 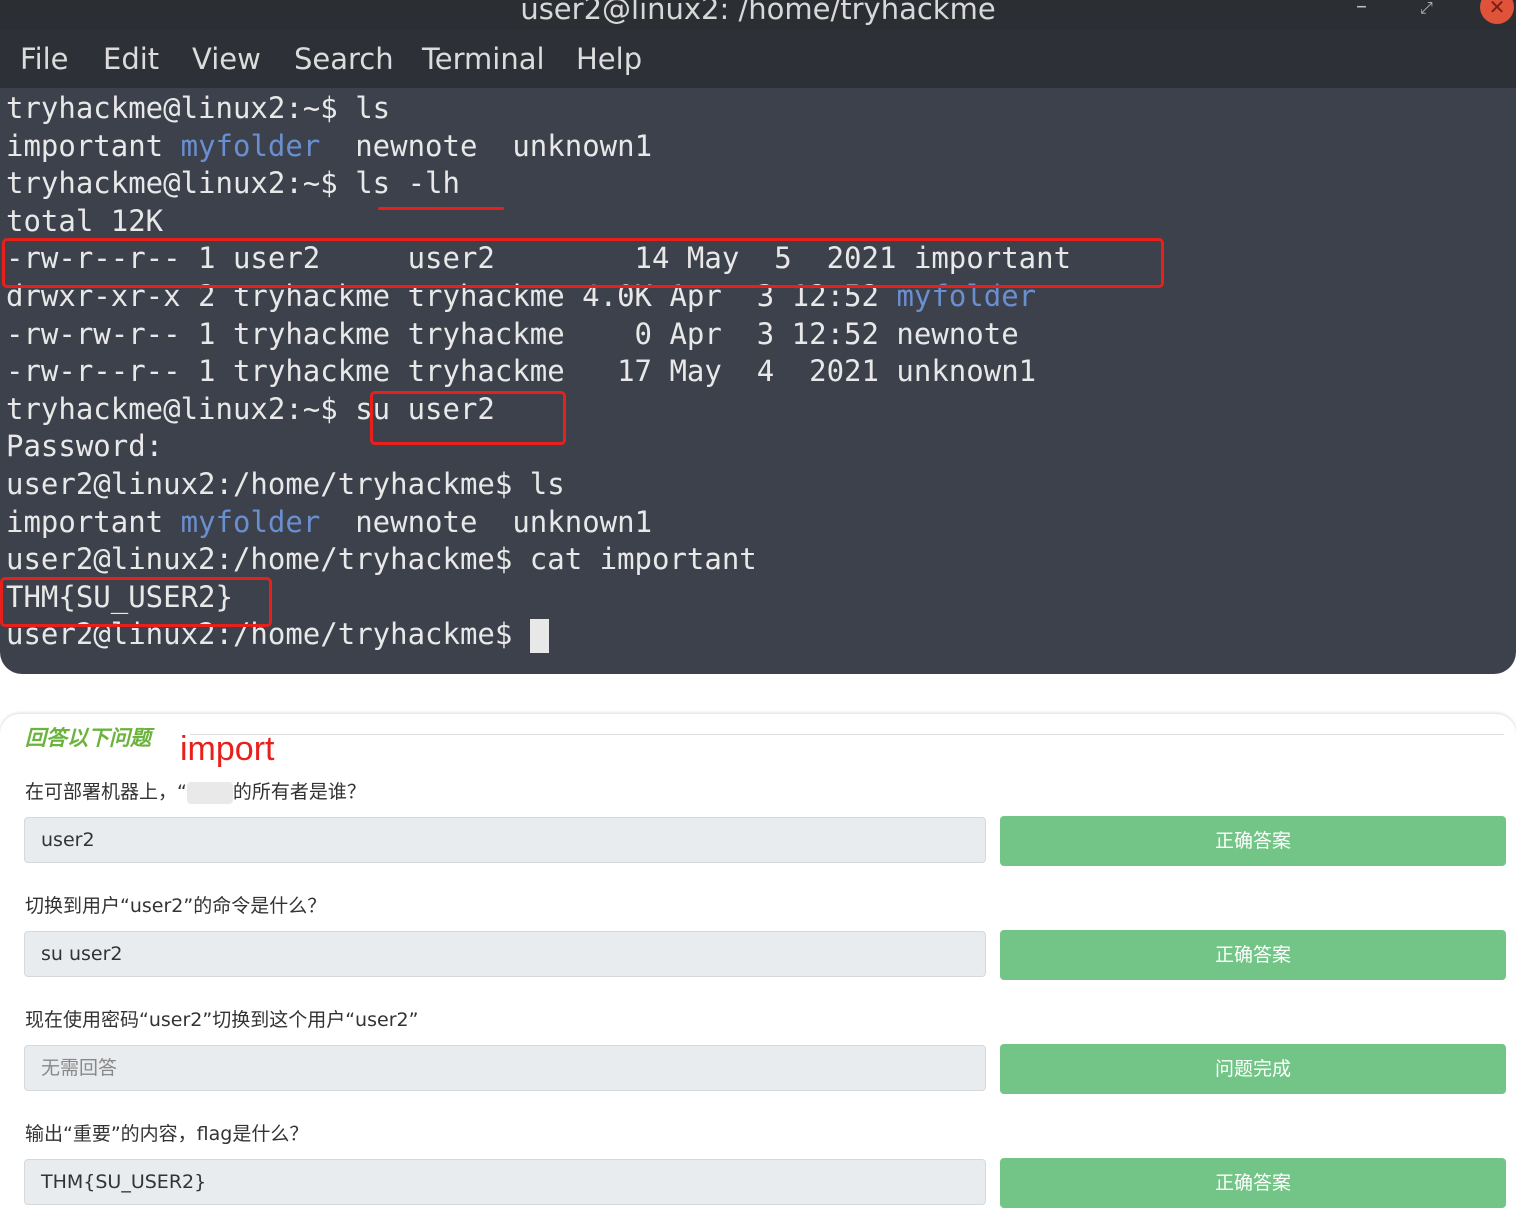 I want to click on menu-bar: File Edit View Search Terminal Help, so click(x=758, y=59).